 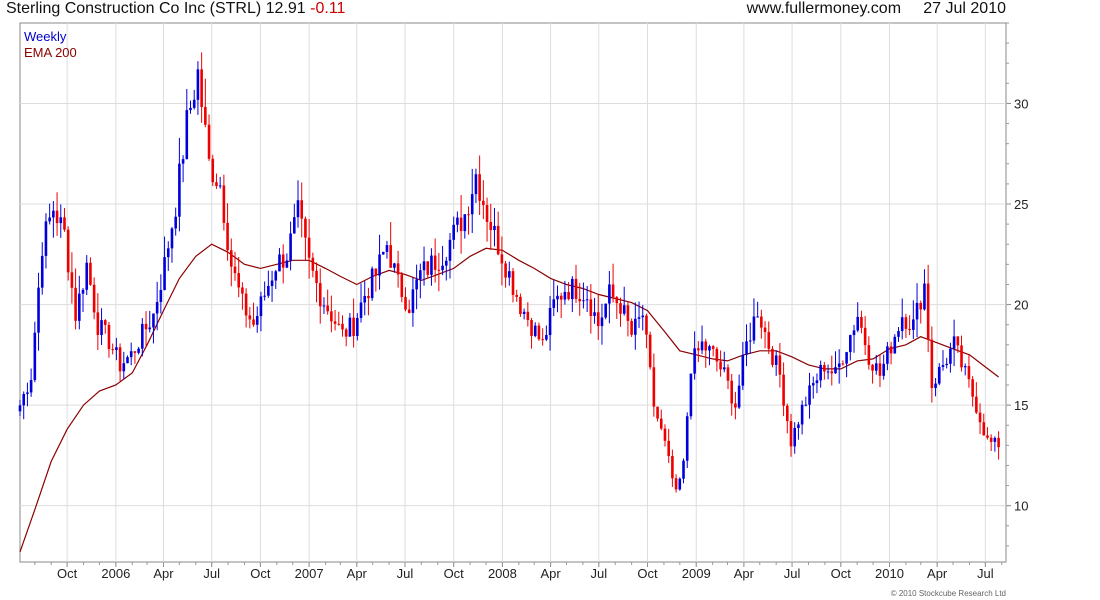 I want to click on x-tick-label: 2006, so click(x=115, y=573).